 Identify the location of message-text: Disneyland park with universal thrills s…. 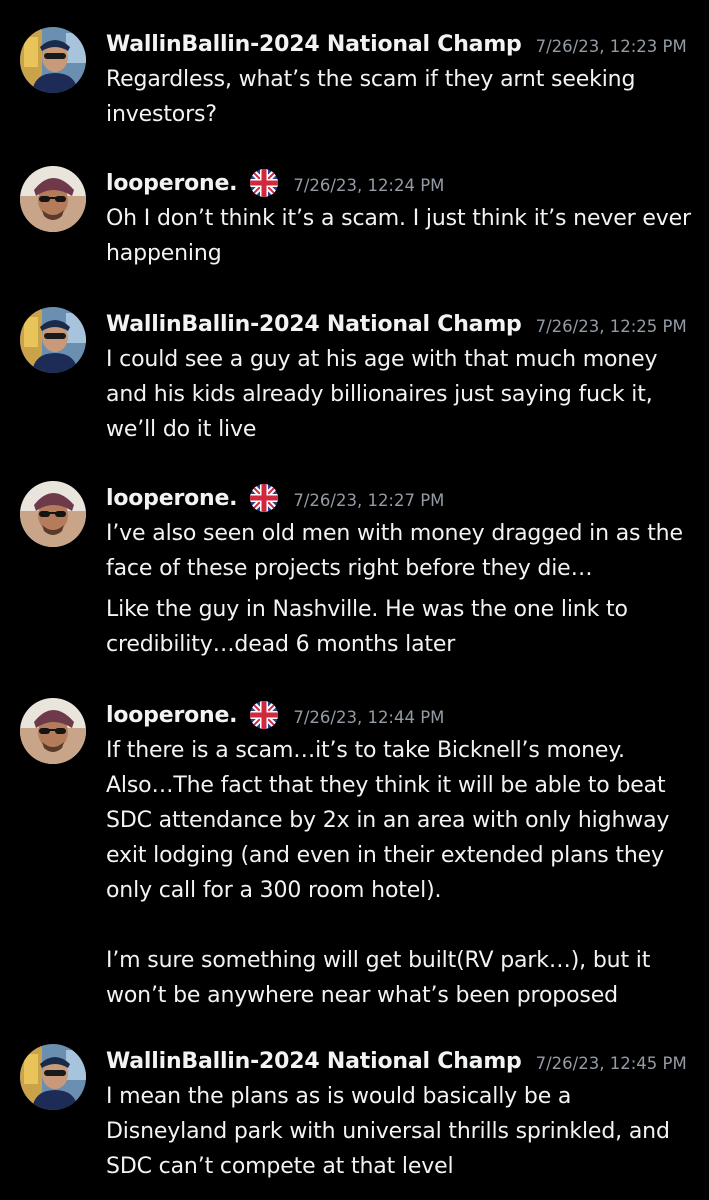
(388, 1131).